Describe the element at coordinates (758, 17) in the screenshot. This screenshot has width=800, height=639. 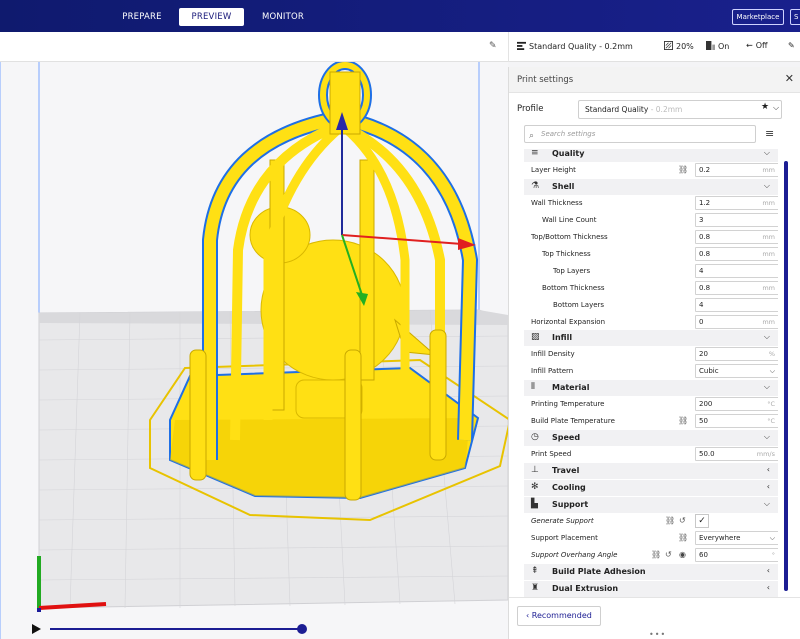
I see `marketplace-button: Marketplace` at that location.